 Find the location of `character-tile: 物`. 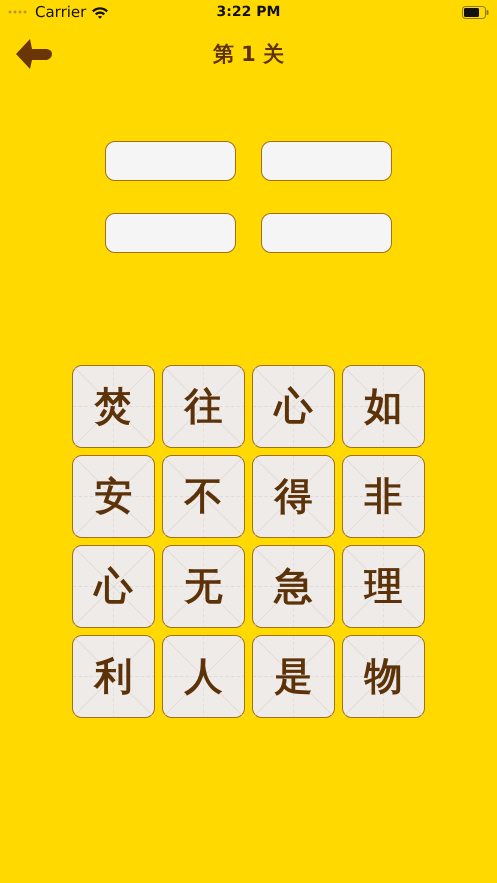

character-tile: 物 is located at coordinates (383, 676).